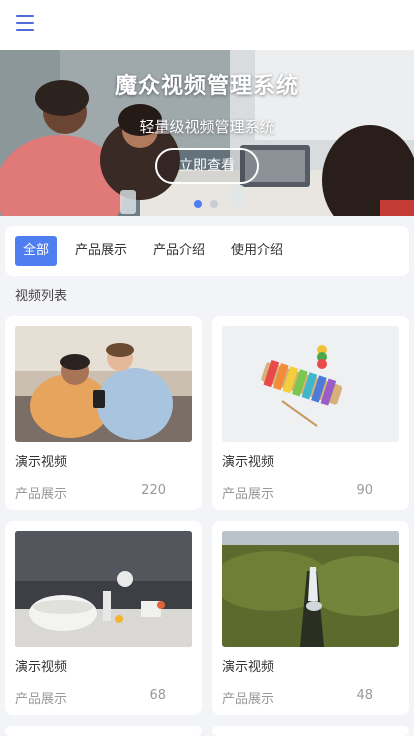  I want to click on tab-product-intro: 产品介绍, so click(179, 251).